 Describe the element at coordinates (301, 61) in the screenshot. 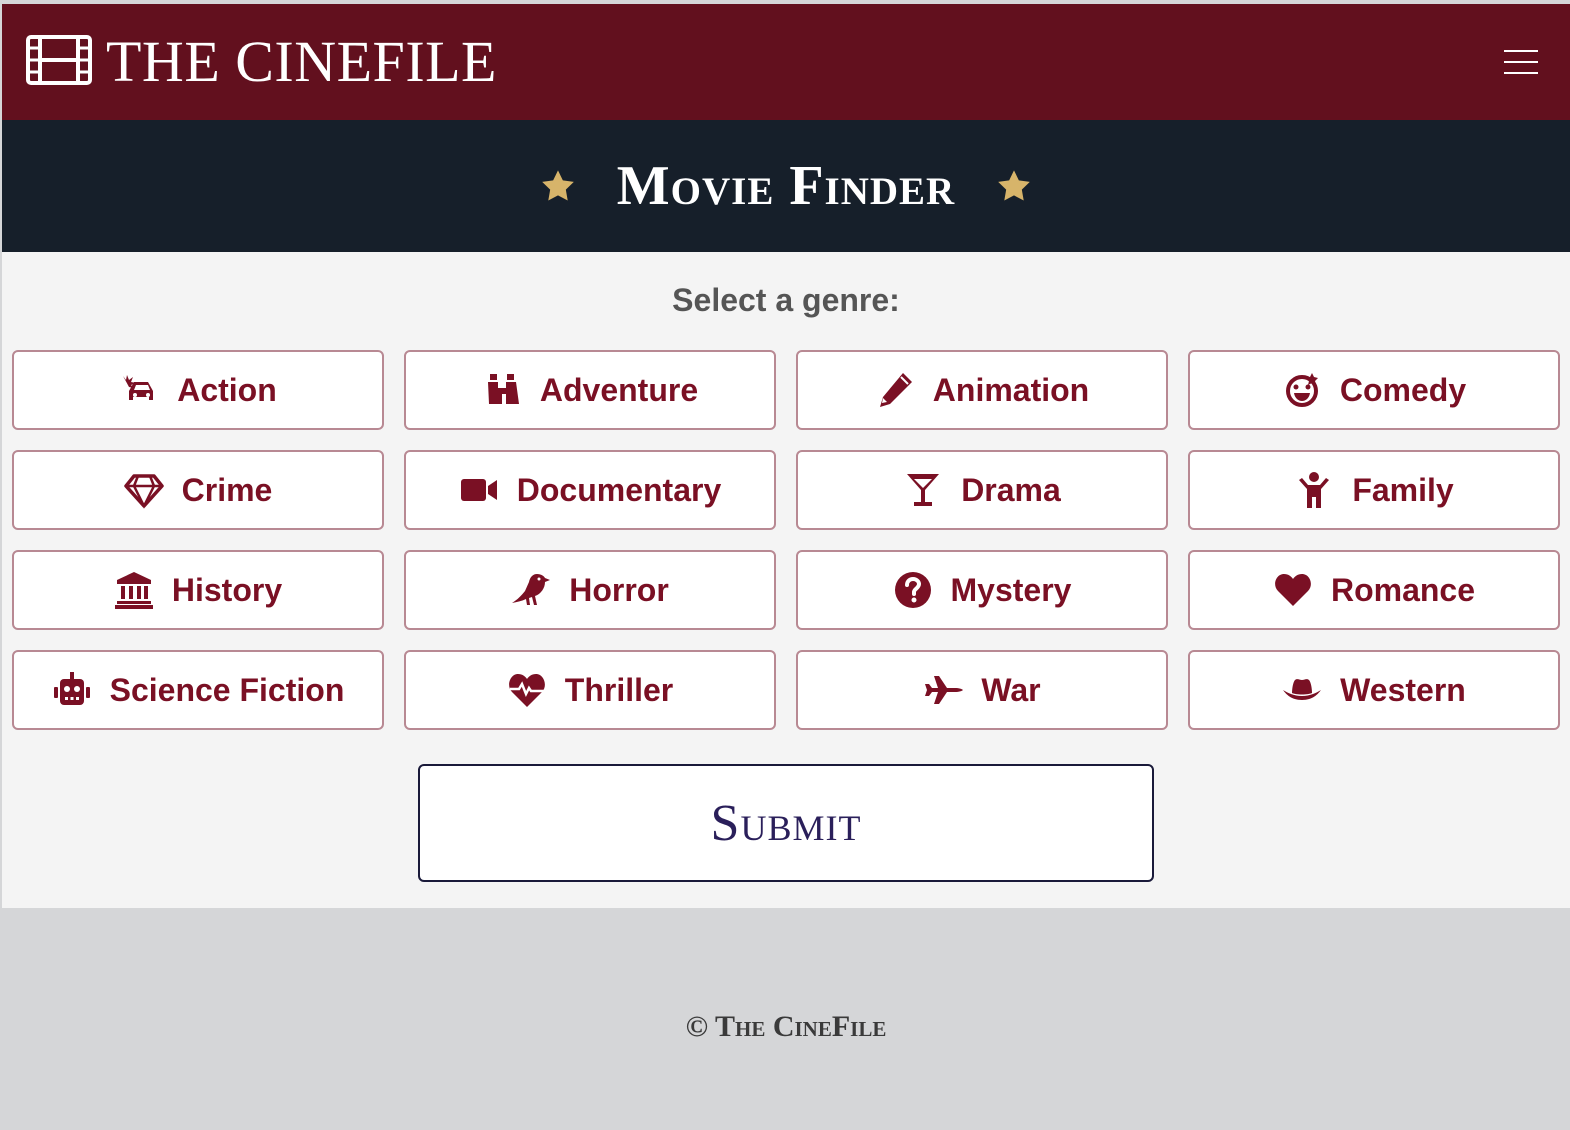

I see `brand-name: THE CINEFILE` at that location.